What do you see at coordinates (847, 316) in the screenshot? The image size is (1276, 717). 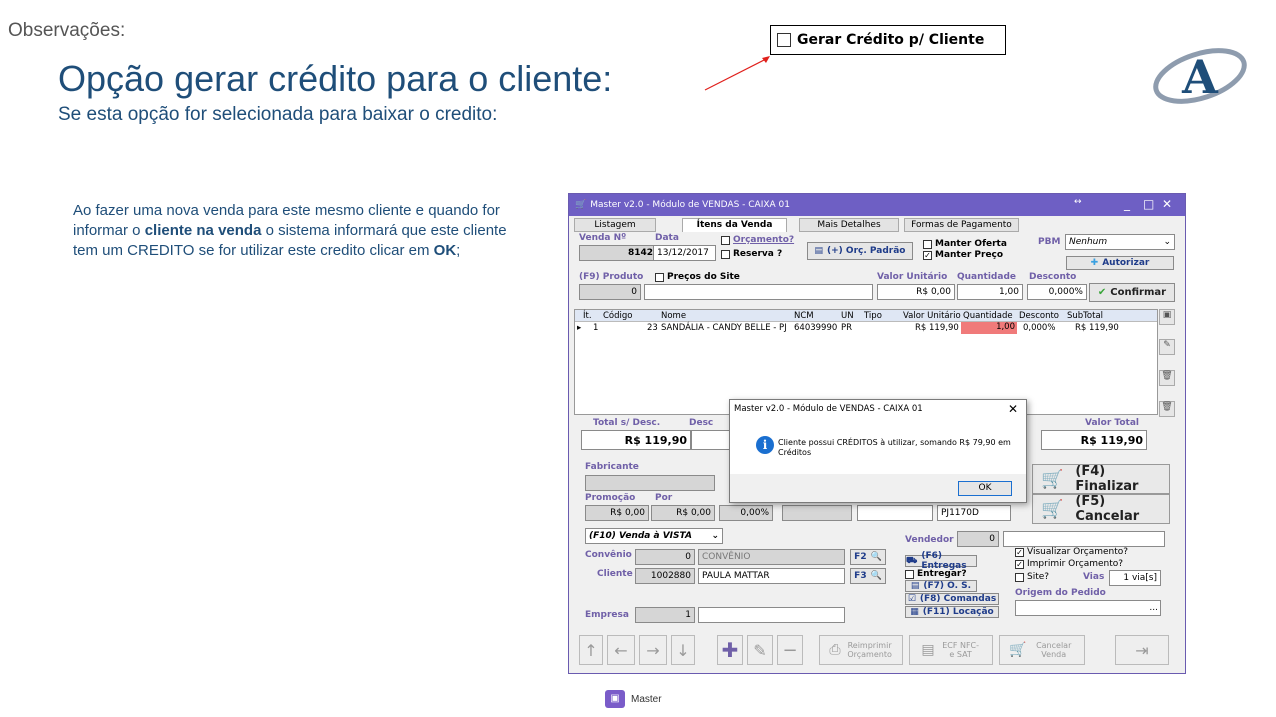 I see `col-un: UN` at bounding box center [847, 316].